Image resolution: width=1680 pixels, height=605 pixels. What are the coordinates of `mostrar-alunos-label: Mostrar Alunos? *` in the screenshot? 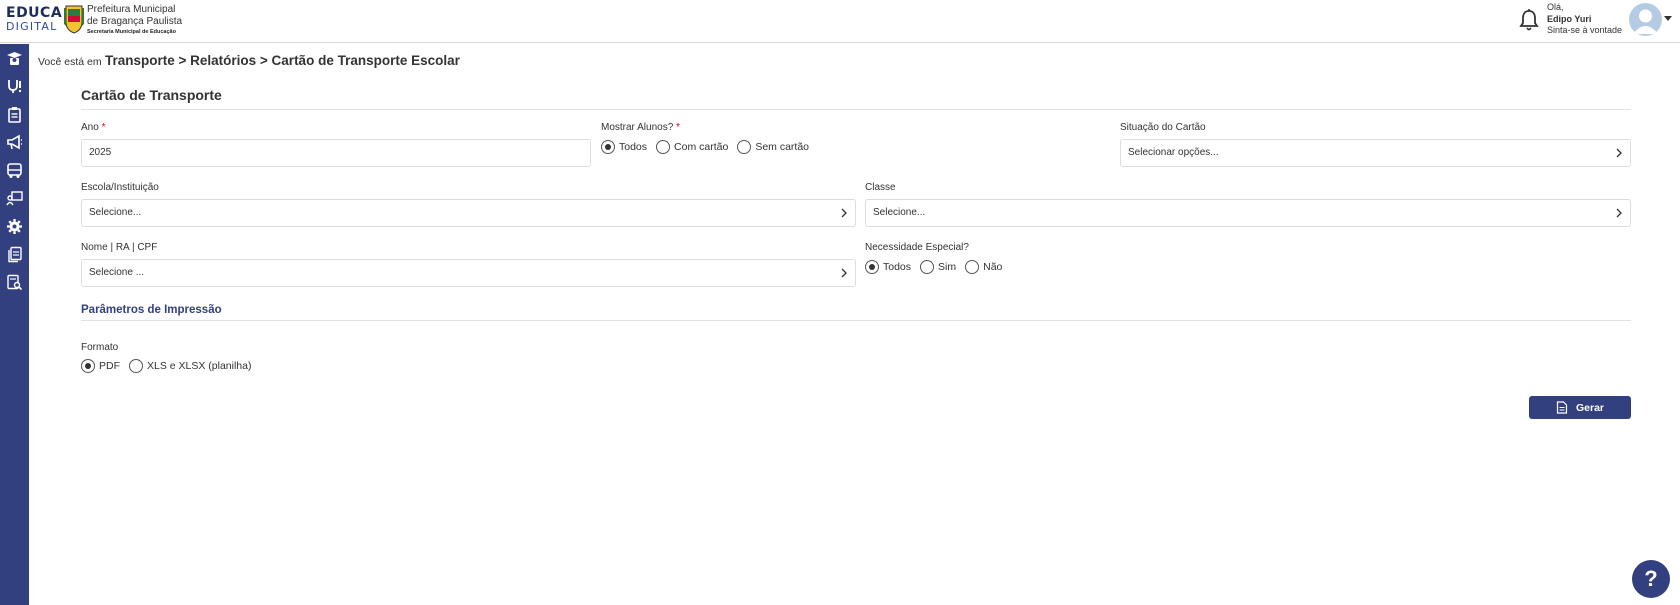 It's located at (640, 127).